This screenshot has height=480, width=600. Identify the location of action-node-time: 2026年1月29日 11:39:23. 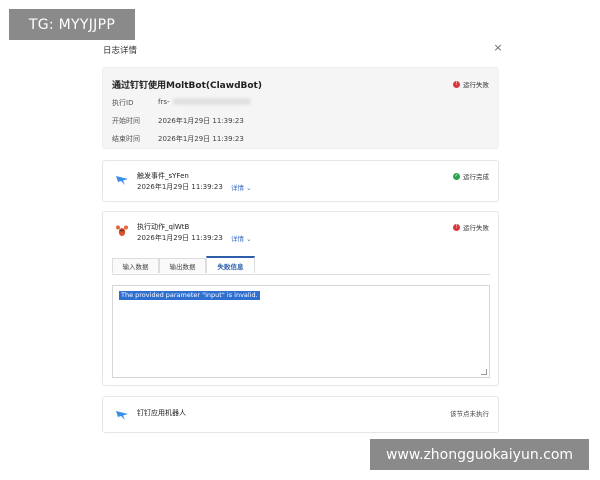
(180, 238).